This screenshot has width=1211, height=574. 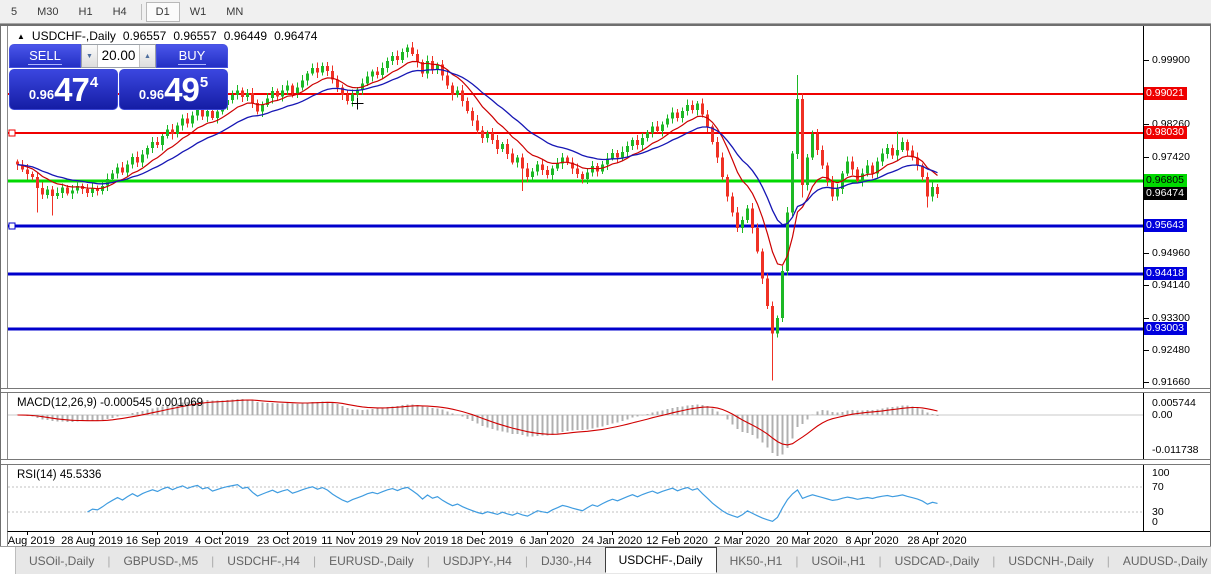 What do you see at coordinates (1162, 415) in the screenshot?
I see `macd-axis-label: 0.00` at bounding box center [1162, 415].